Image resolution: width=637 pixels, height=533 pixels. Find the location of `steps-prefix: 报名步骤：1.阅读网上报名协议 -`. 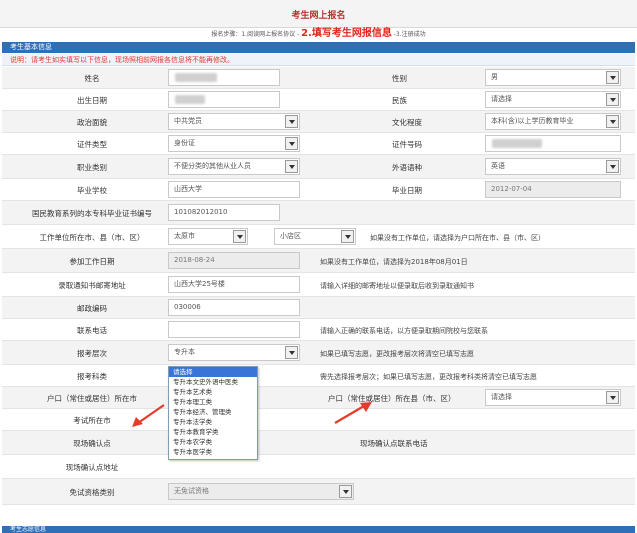

steps-prefix: 报名步骤：1.阅读网上报名协议 - is located at coordinates (255, 34).